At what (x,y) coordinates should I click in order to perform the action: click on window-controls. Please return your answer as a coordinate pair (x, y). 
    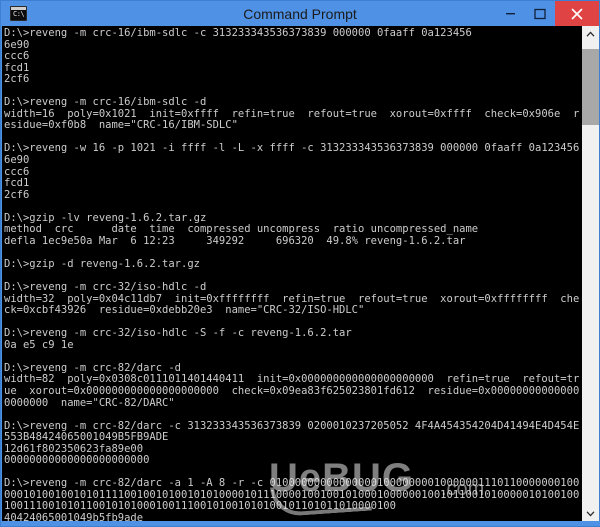
    Looking at the image, I should click on (547, 13).